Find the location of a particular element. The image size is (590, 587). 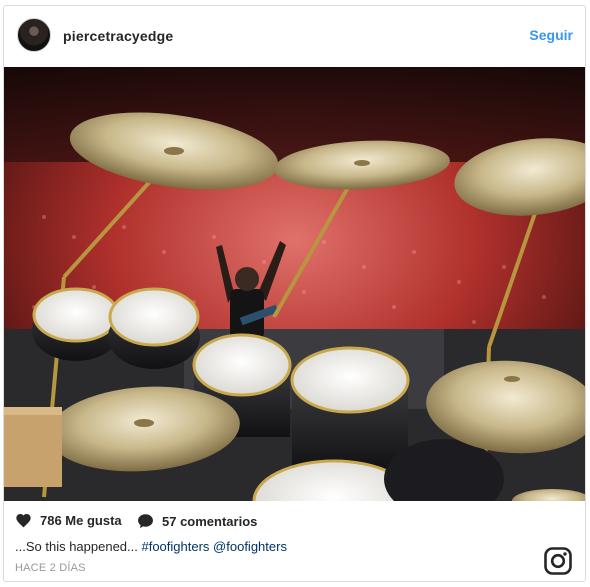

comments-count: 57 comentarios is located at coordinates (197, 521).